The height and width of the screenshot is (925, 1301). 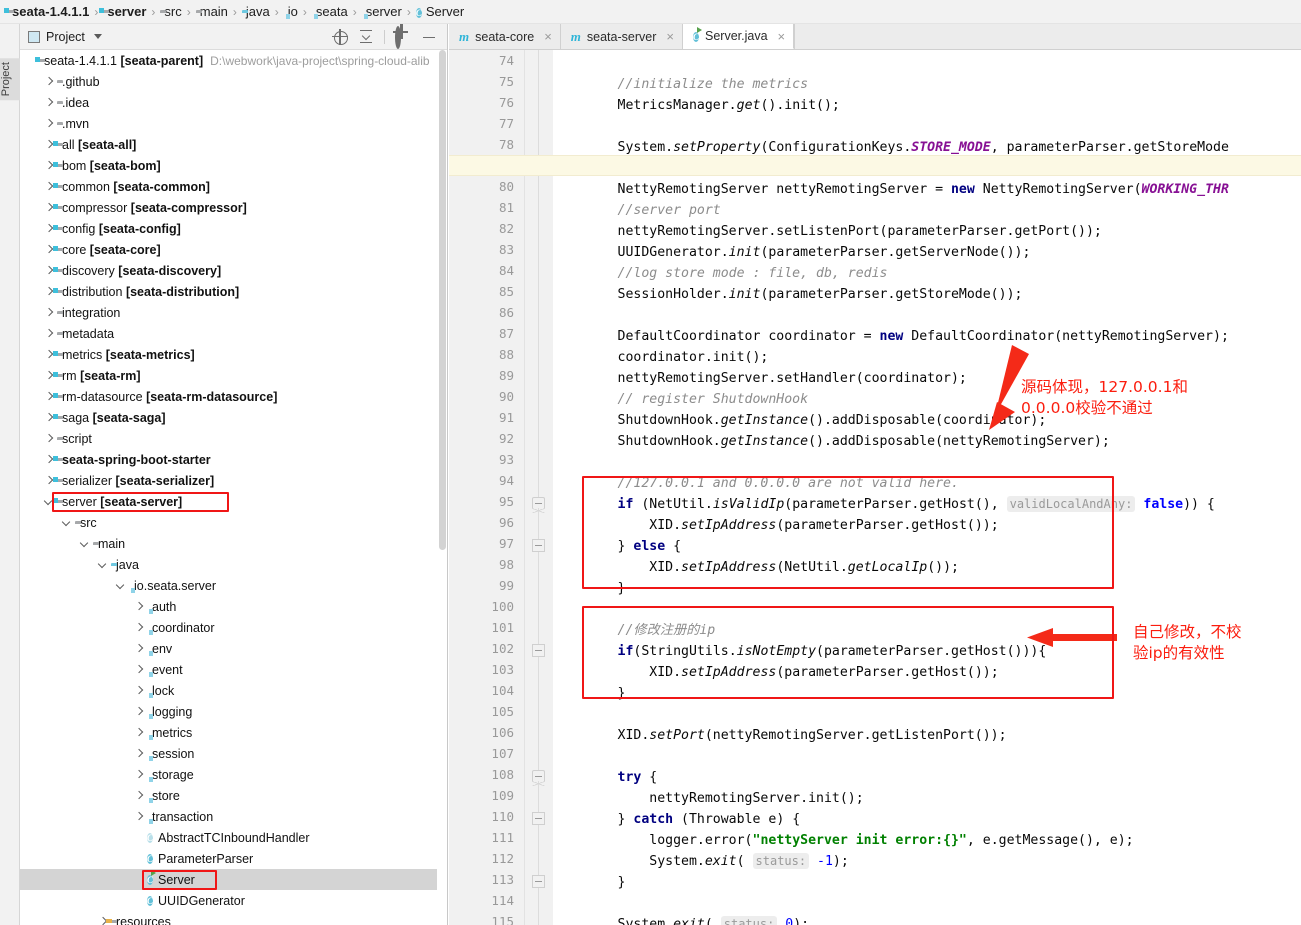 I want to click on code-folding-gutter, so click(x=539, y=487).